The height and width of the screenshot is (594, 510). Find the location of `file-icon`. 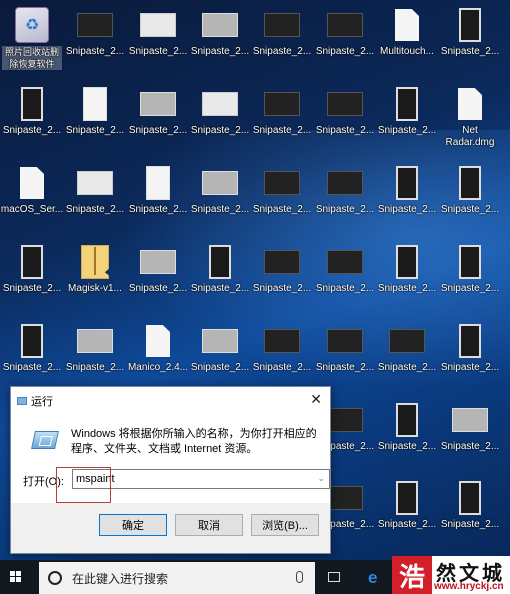

file-icon is located at coordinates (158, 341).